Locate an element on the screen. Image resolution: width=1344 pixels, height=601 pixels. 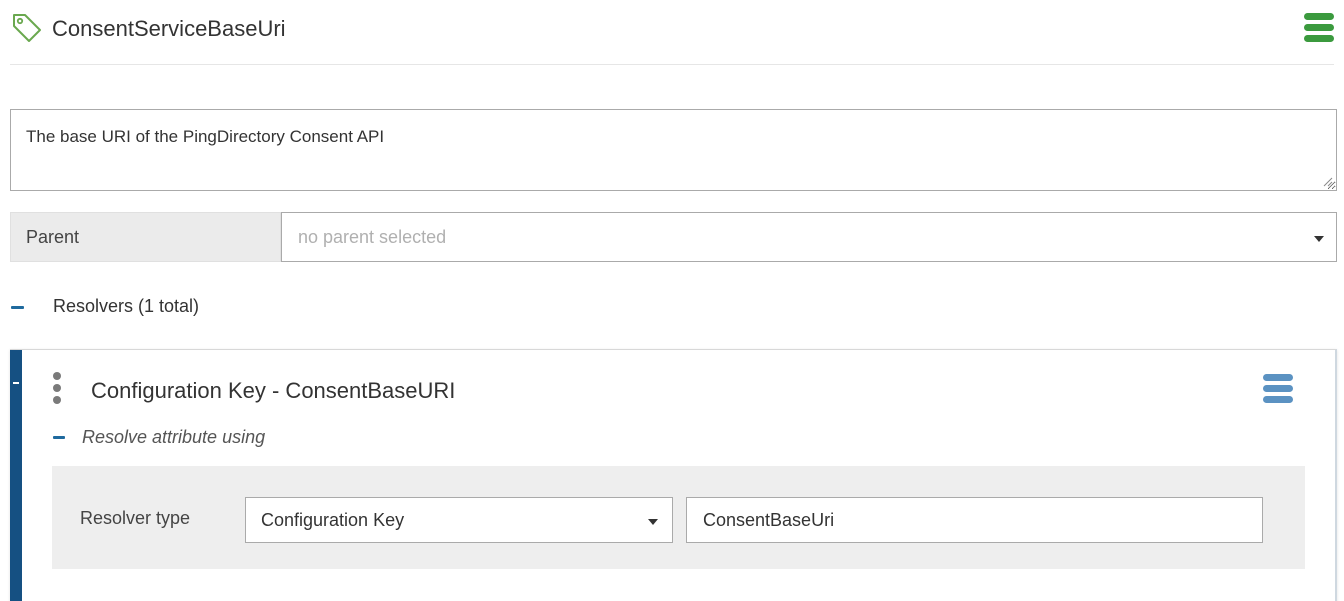
resolvers-heading: Resolvers (1 total) is located at coordinates (126, 306).